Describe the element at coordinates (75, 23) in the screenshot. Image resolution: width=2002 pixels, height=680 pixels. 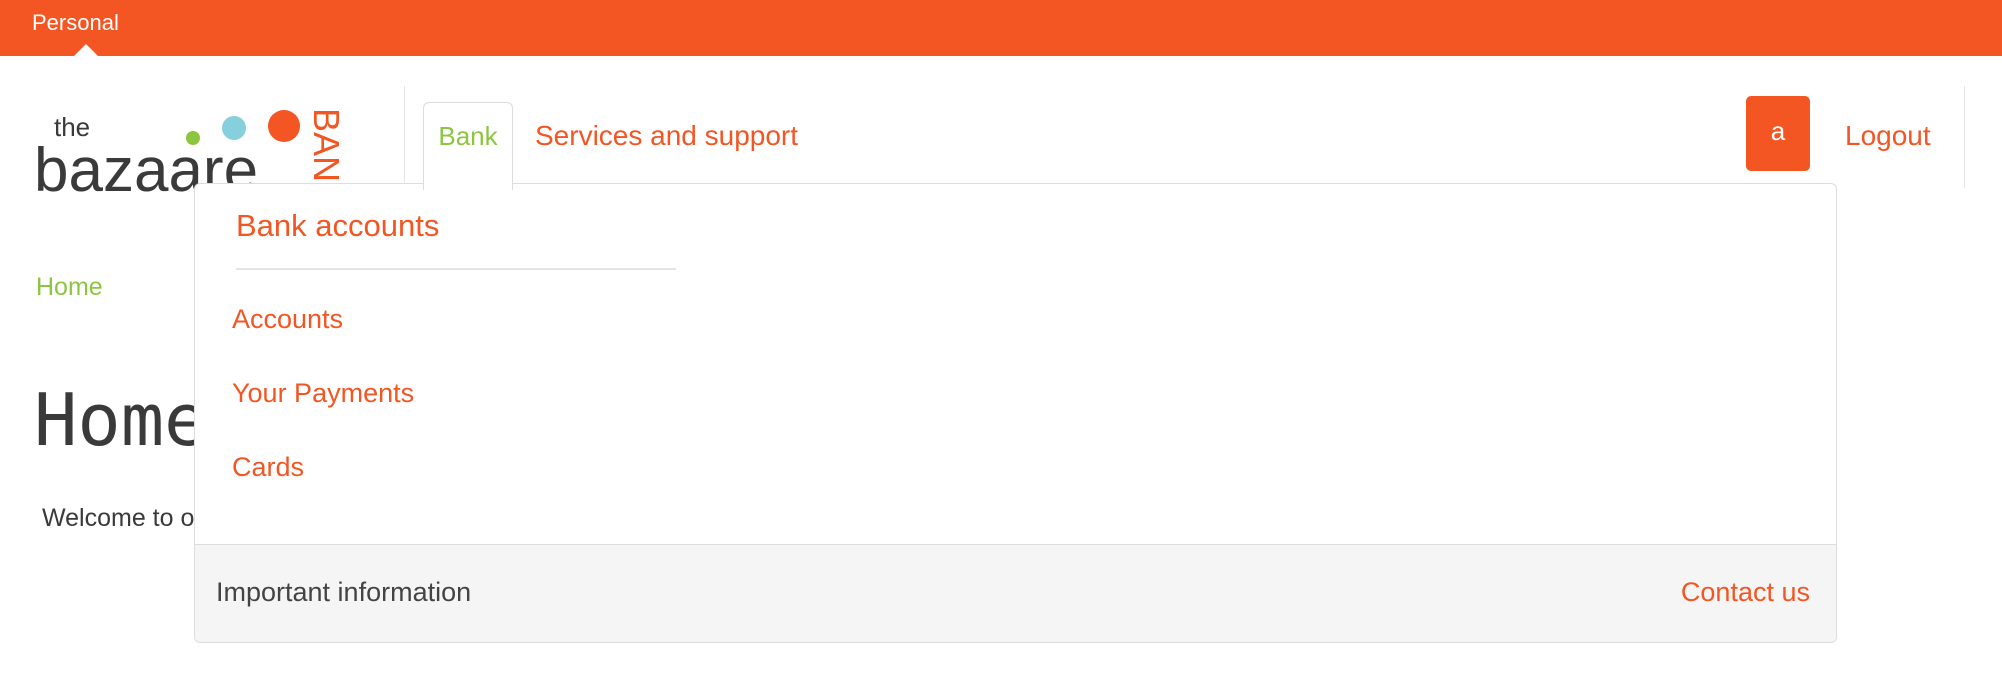
I see `personal-tab: Personal` at that location.